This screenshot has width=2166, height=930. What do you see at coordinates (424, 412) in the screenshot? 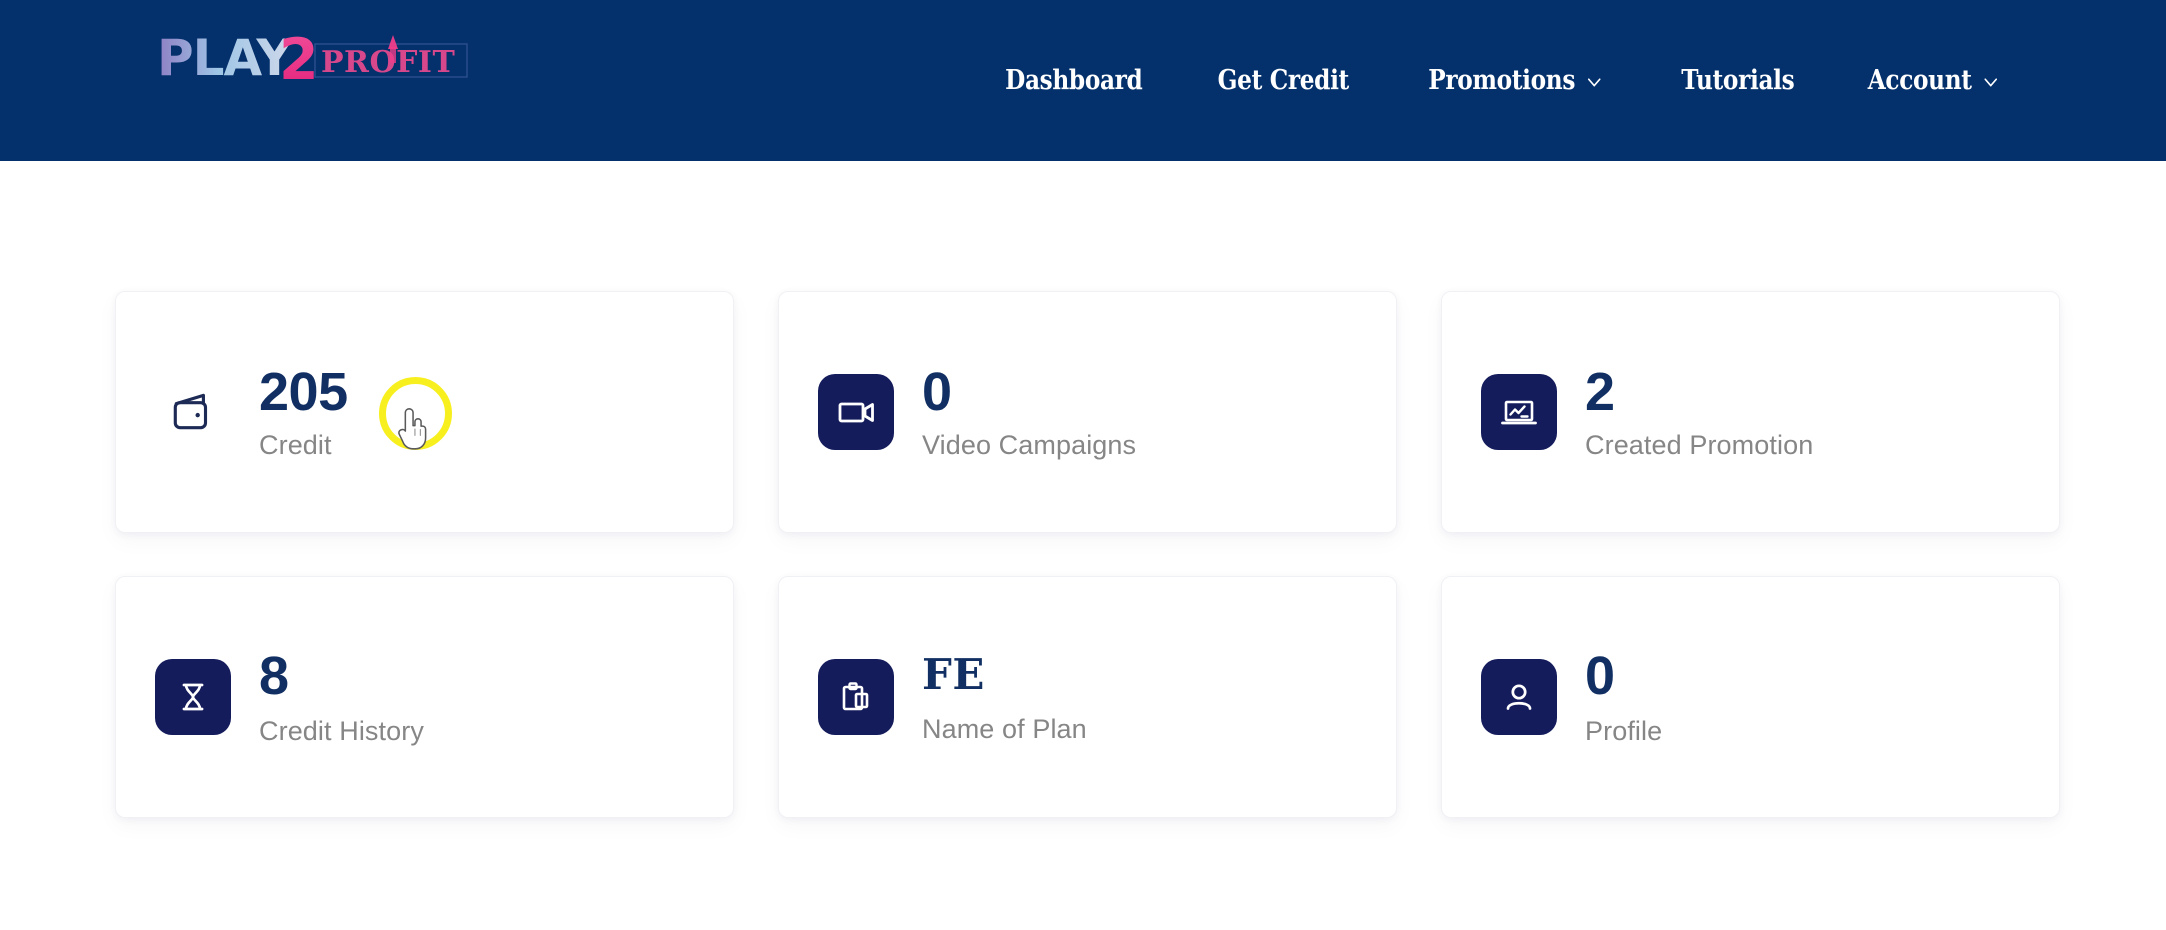
I see `stat-card-credit: 205 Credit` at bounding box center [424, 412].